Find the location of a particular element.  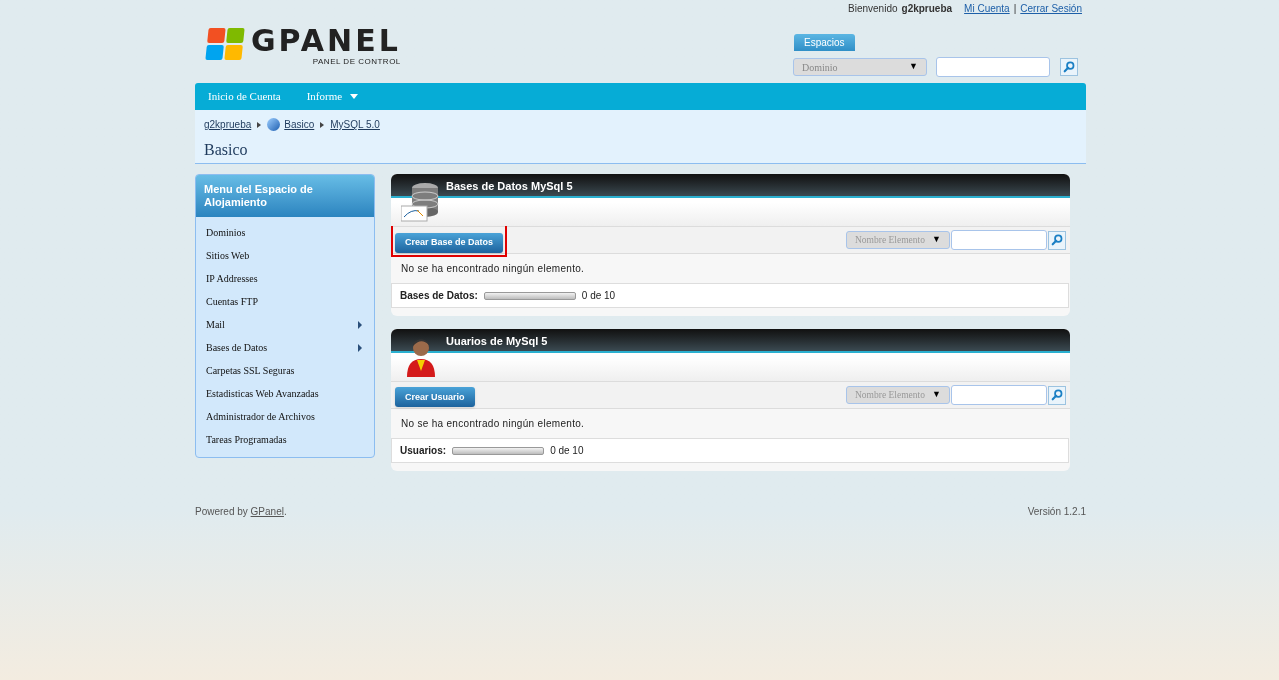

username: g2kprueba is located at coordinates (927, 9).